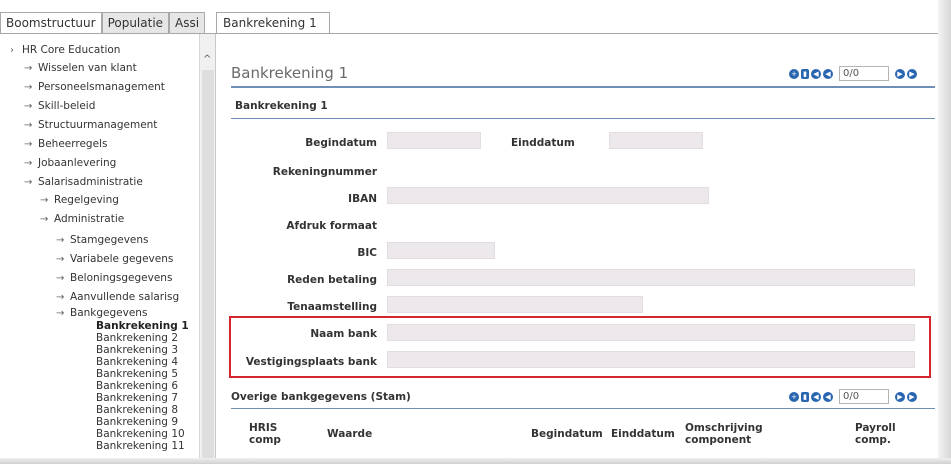 This screenshot has width=951, height=464. What do you see at coordinates (735, 434) in the screenshot?
I see `column-header-omschrijving: Omschrijving component` at bounding box center [735, 434].